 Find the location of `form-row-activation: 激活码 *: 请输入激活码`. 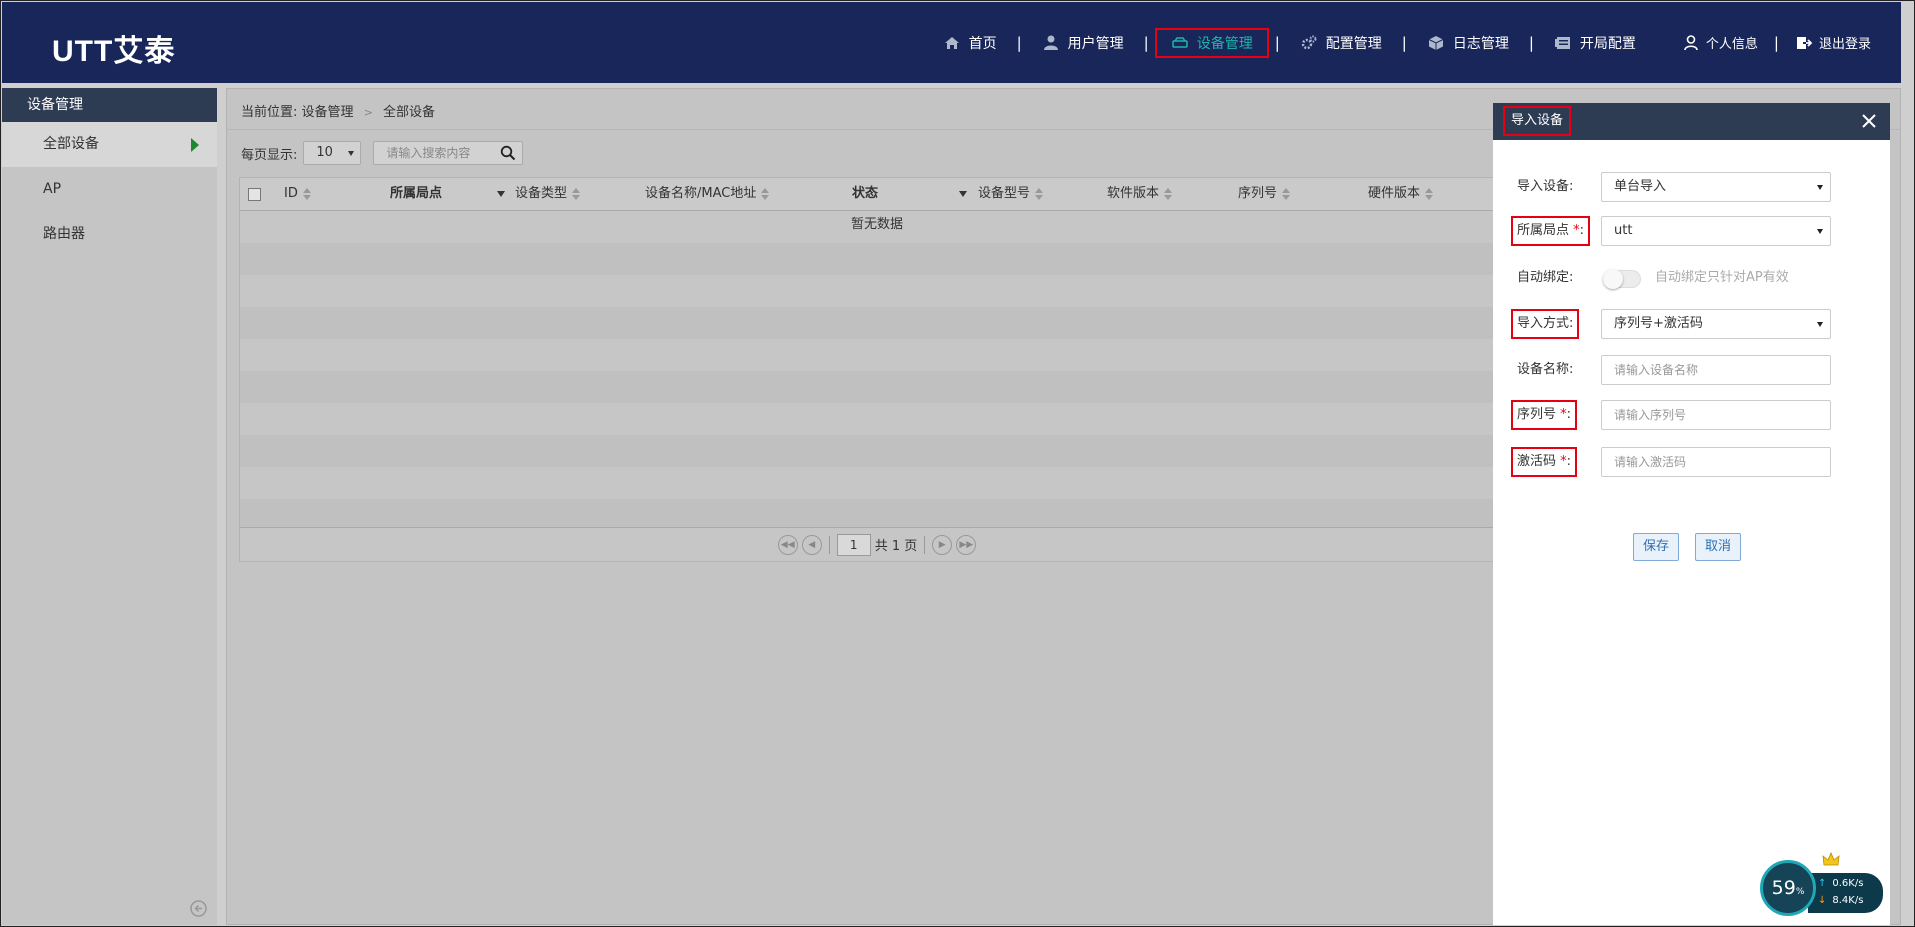

form-row-activation: 激活码 *: 请输入激活码 is located at coordinates (1691, 462).